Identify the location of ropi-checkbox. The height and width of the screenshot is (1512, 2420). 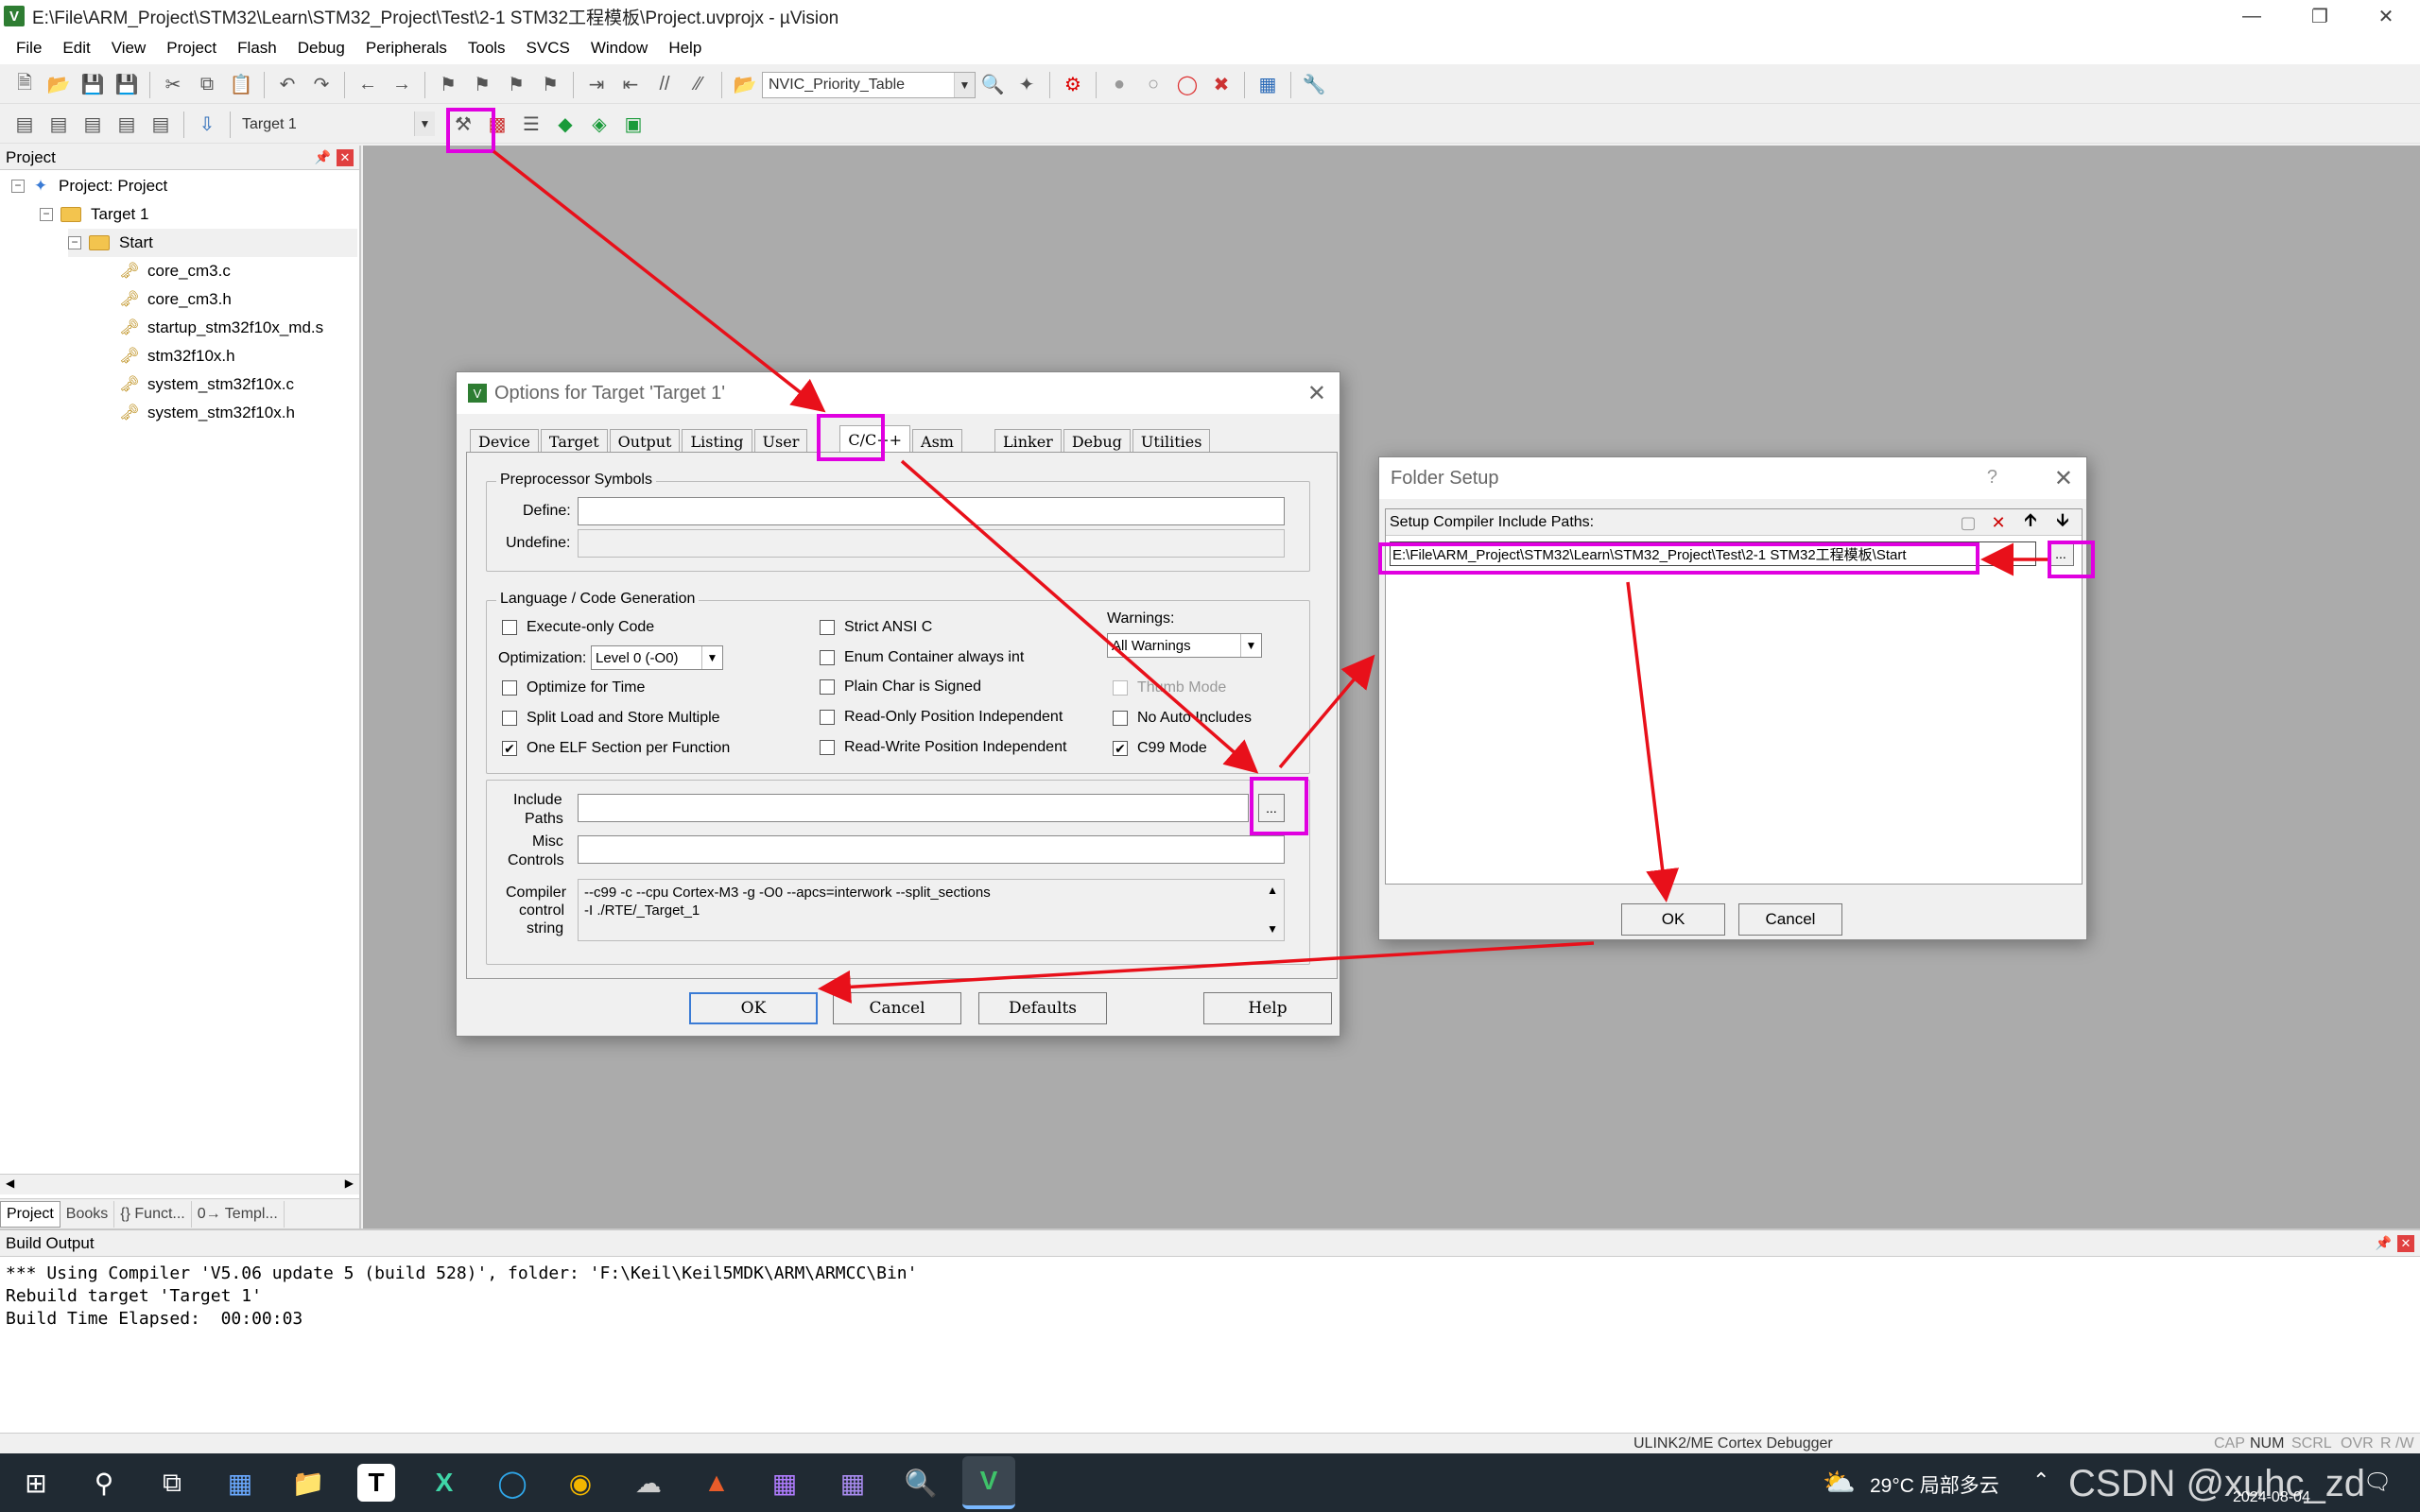
(827, 717).